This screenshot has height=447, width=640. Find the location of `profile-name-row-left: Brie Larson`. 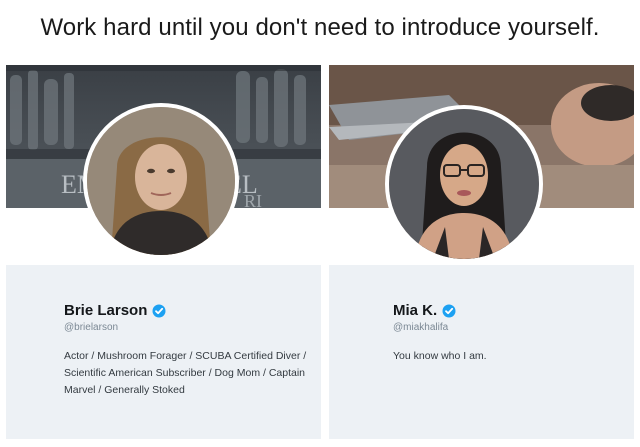

profile-name-row-left: Brie Larson is located at coordinates (115, 310).